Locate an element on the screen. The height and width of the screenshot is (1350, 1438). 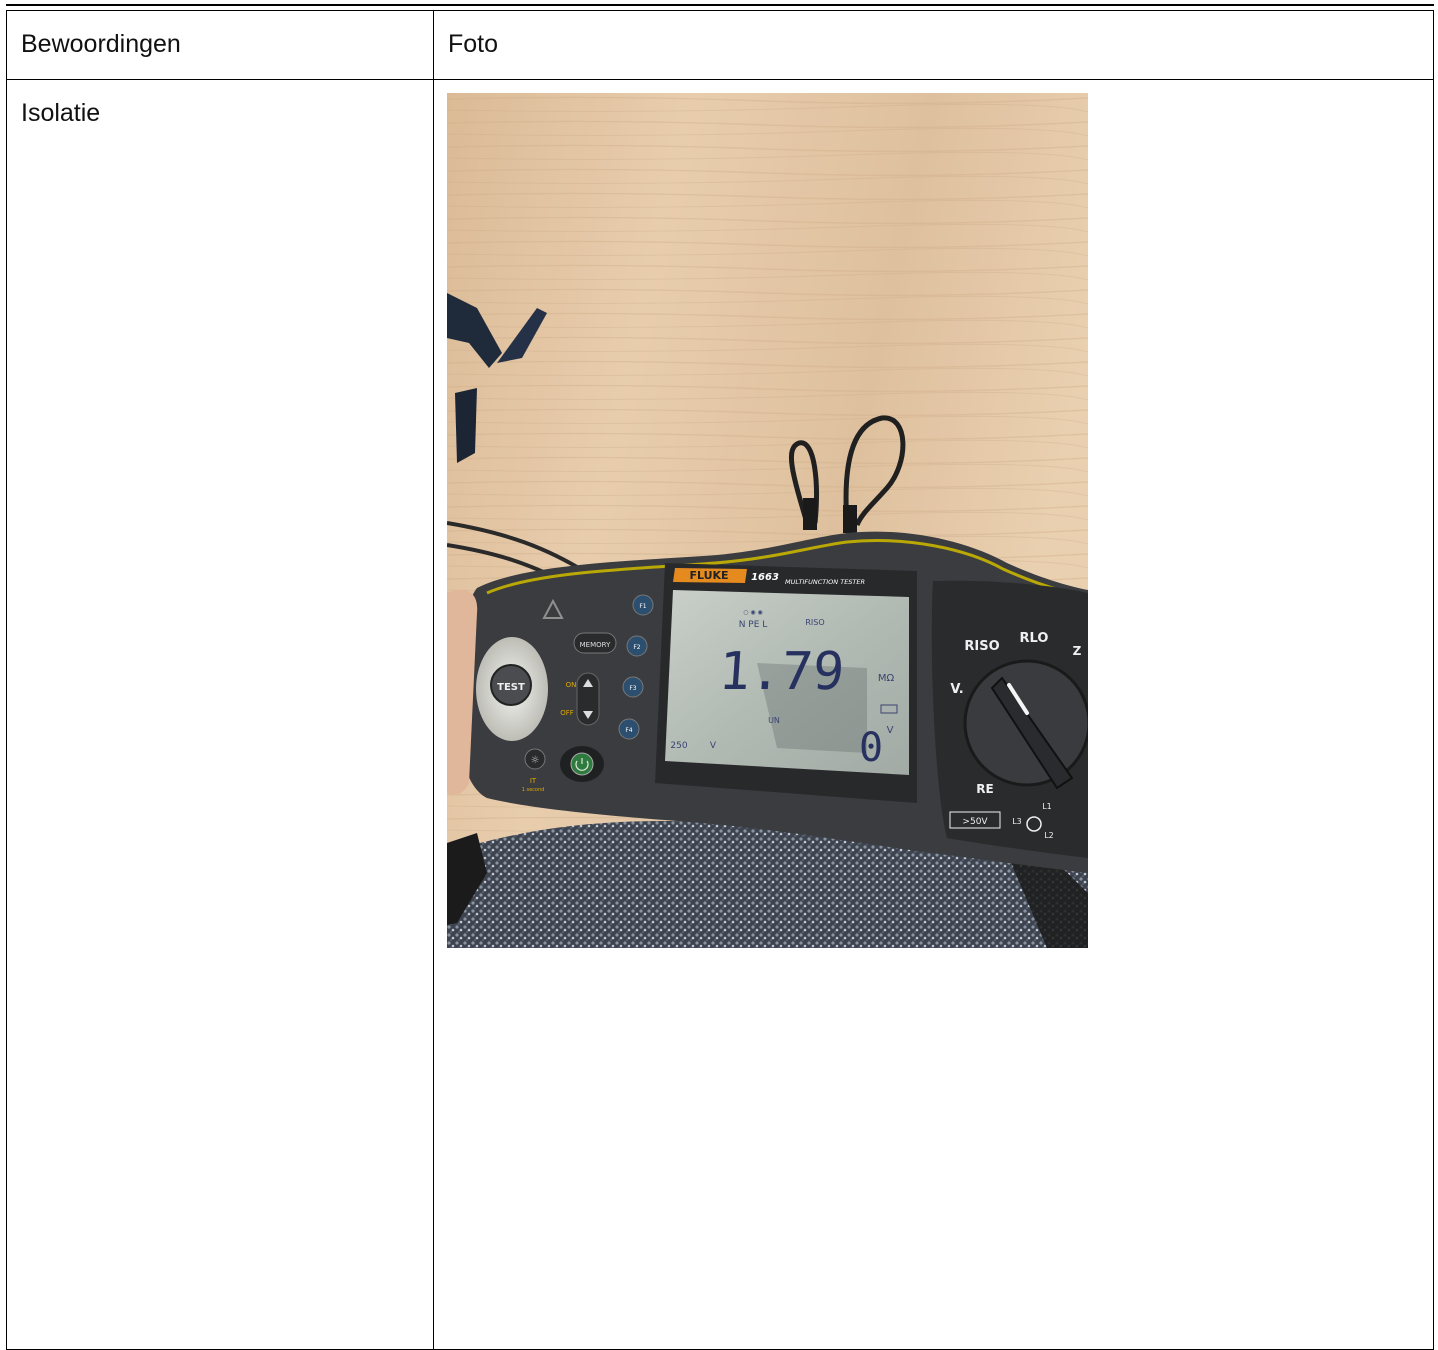
sub-reading: 0 is located at coordinates (871, 748).